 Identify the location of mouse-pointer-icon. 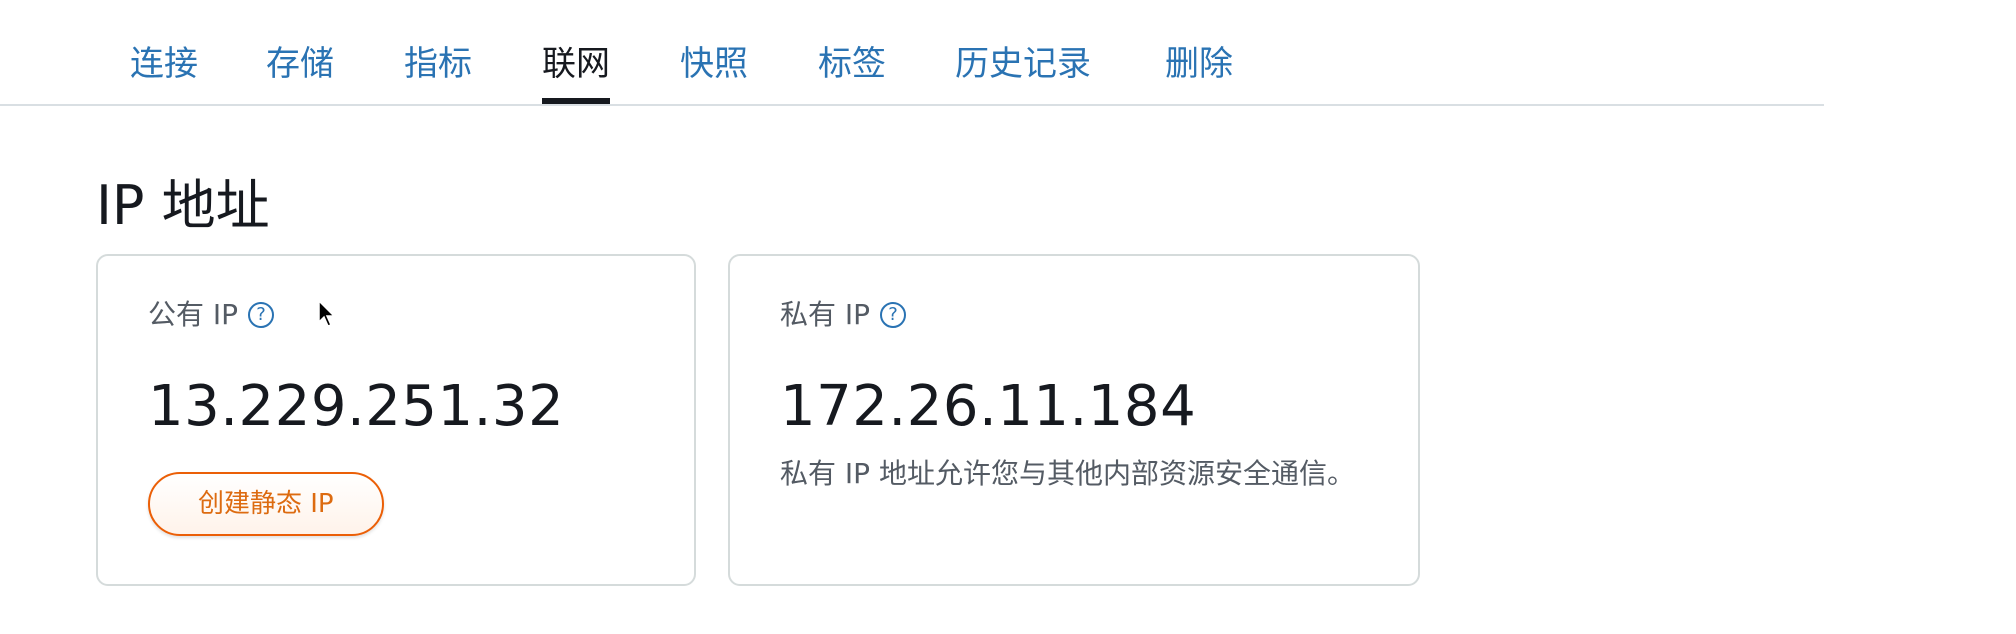
(327, 313).